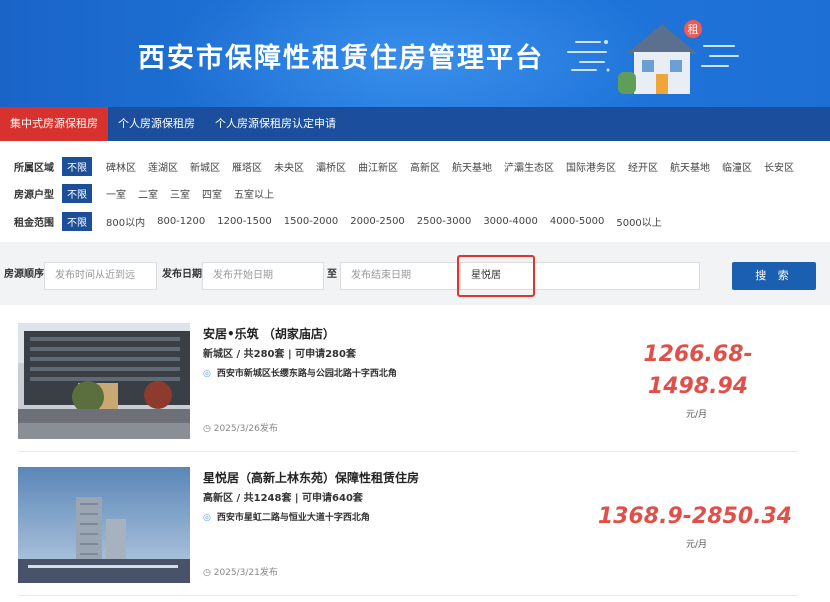 This screenshot has height=602, width=830. What do you see at coordinates (34, 223) in the screenshot?
I see `filter-label: 租金范围` at bounding box center [34, 223].